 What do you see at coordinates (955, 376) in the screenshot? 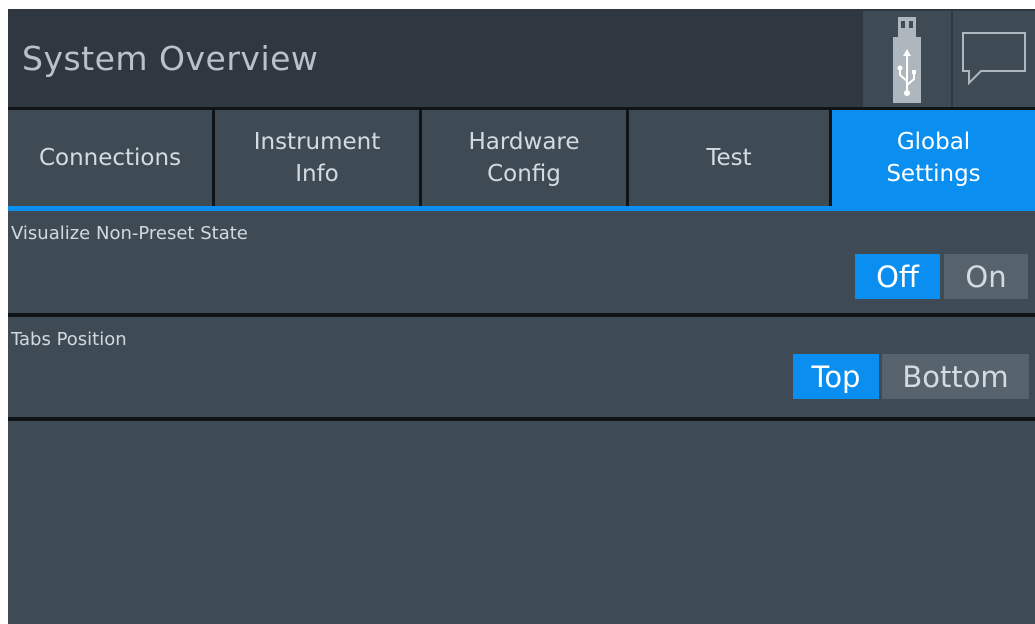
I see `option-bottom-button: Bottom` at bounding box center [955, 376].